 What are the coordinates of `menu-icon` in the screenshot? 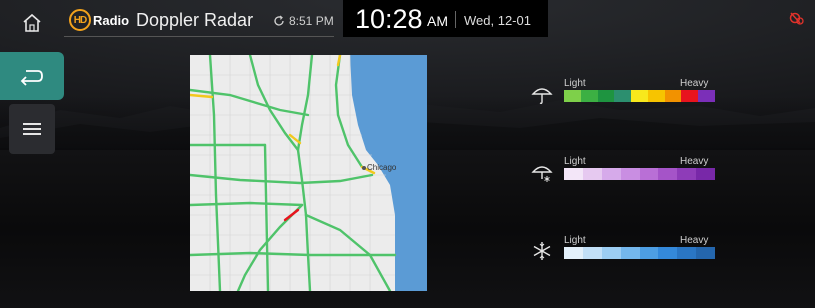 It's located at (32, 129).